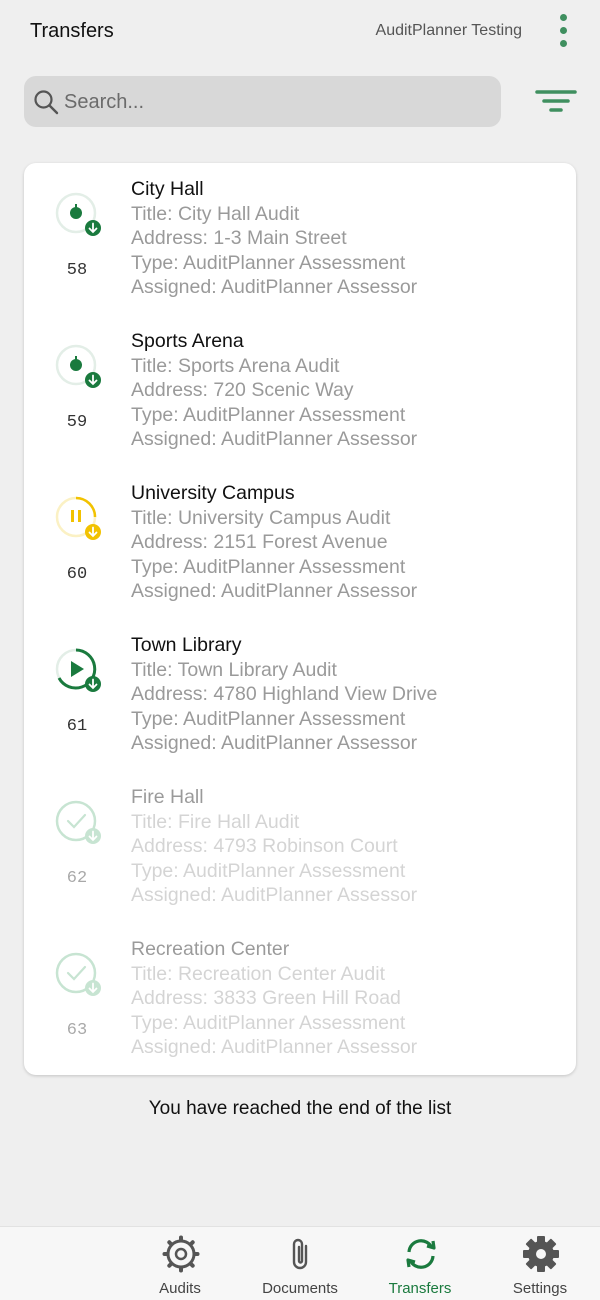 The image size is (600, 1300). I want to click on transfer-address: Address: 3833 Green Hill Road, so click(266, 998).